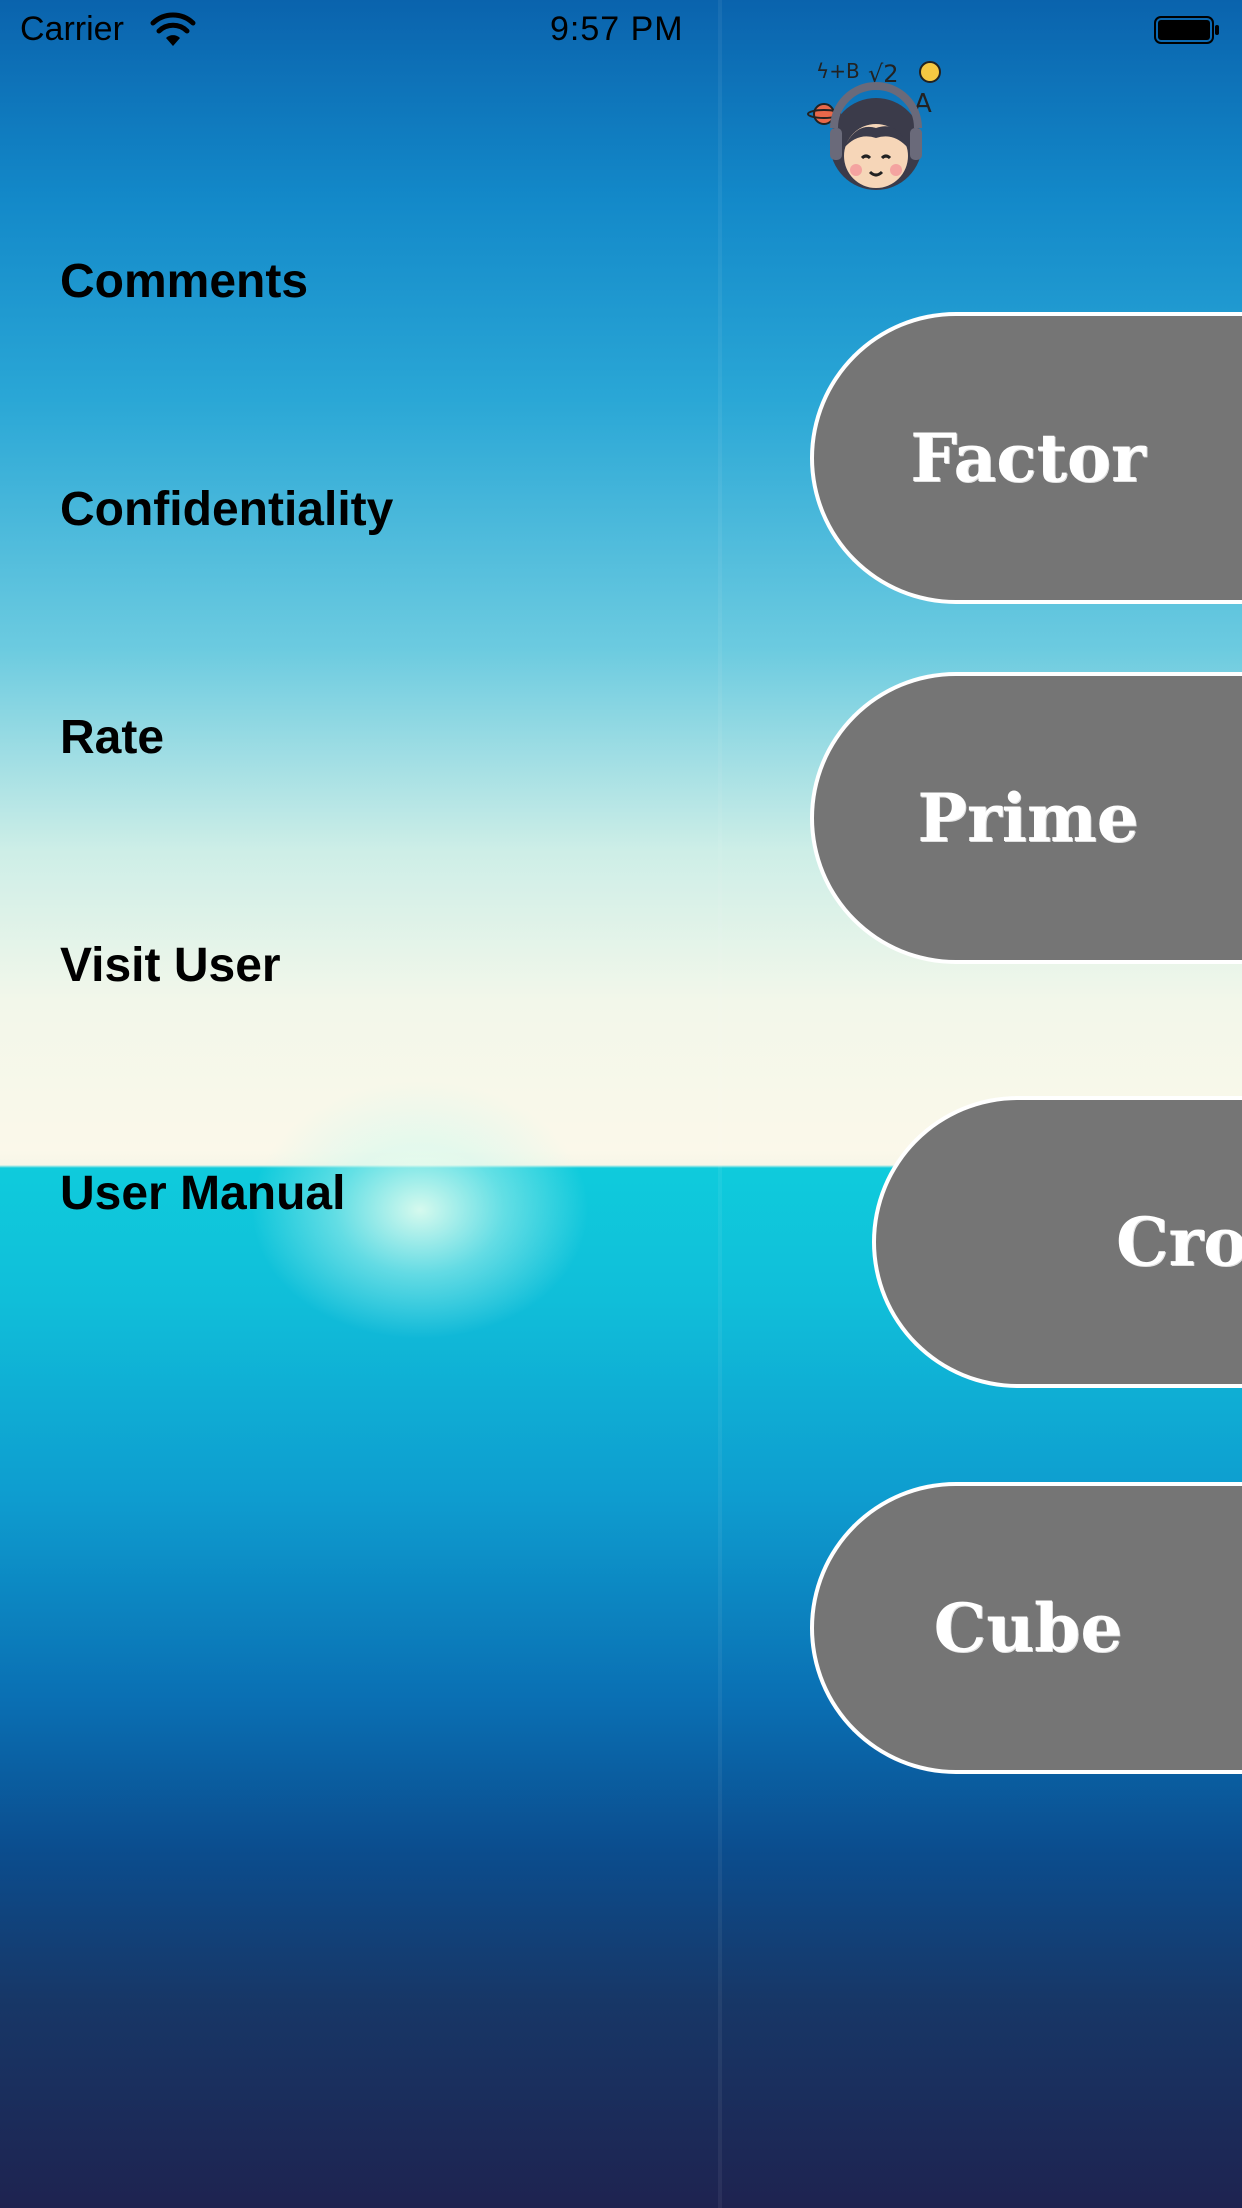  I want to click on cube-button-label: Cube, so click(1028, 1628).